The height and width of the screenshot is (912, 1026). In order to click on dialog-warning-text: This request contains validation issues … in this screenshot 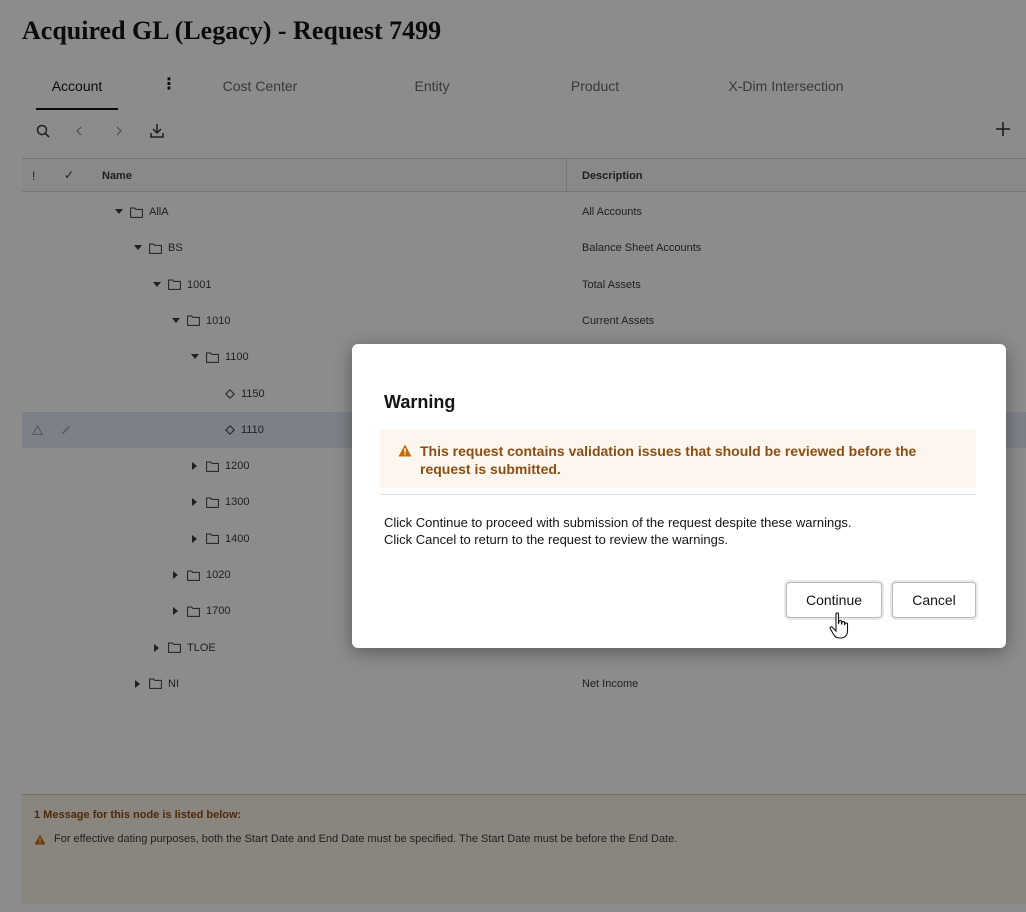, I will do `click(668, 460)`.